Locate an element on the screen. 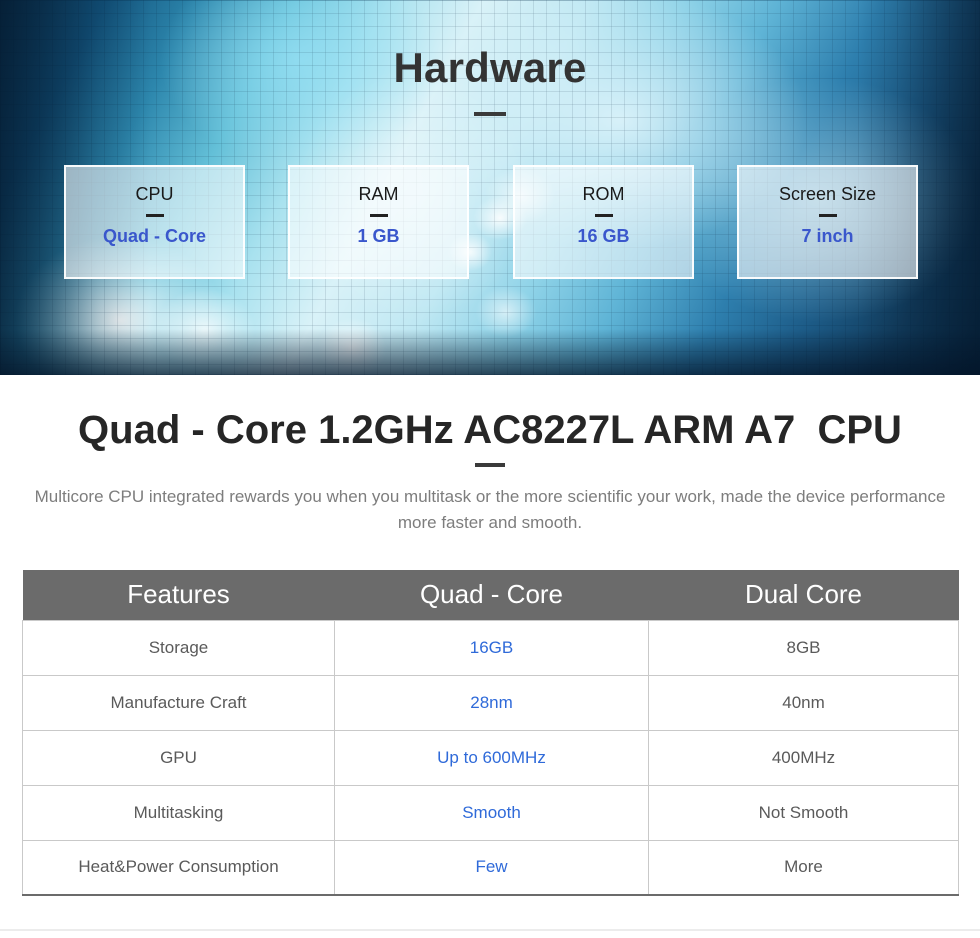  cell-dual-value: More is located at coordinates (803, 867).